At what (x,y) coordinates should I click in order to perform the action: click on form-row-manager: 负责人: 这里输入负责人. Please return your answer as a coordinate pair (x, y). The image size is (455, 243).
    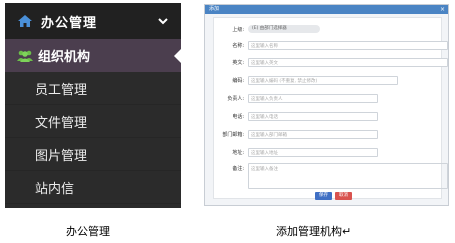
    Looking at the image, I should click on (296, 98).